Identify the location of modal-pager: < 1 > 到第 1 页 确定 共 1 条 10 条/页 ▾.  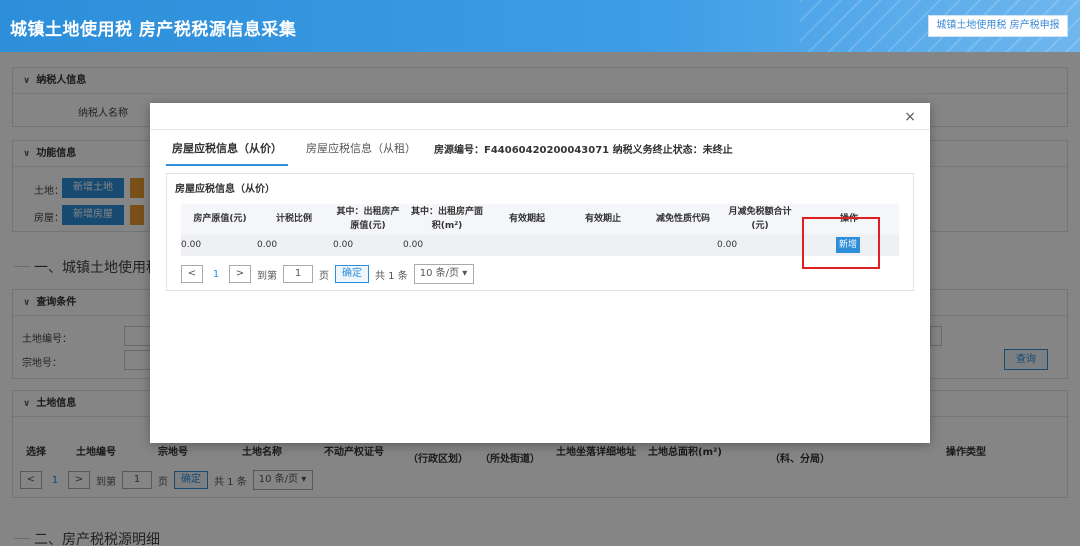
(327, 274).